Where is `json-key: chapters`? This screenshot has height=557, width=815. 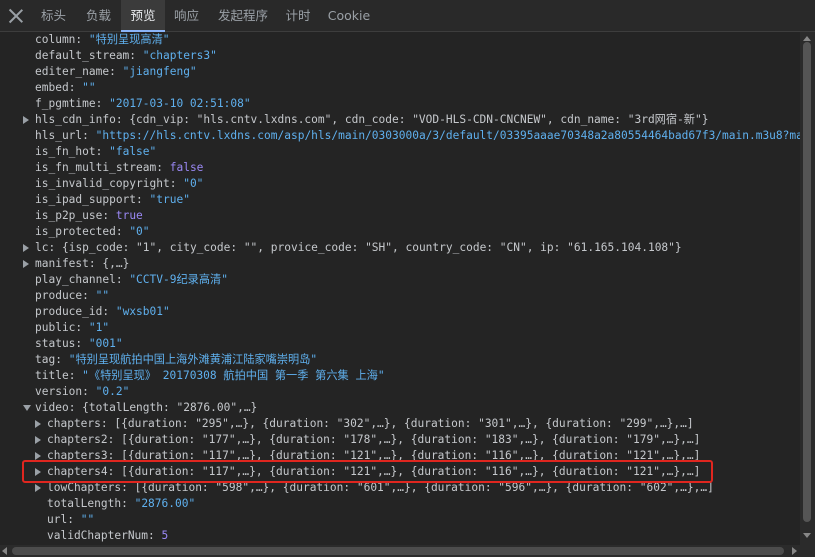 json-key: chapters is located at coordinates (74, 423).